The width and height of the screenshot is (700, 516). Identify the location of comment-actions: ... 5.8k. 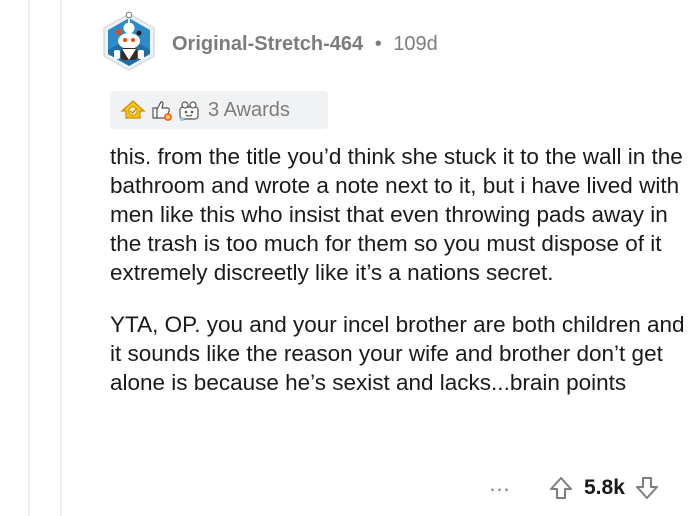
(573, 487).